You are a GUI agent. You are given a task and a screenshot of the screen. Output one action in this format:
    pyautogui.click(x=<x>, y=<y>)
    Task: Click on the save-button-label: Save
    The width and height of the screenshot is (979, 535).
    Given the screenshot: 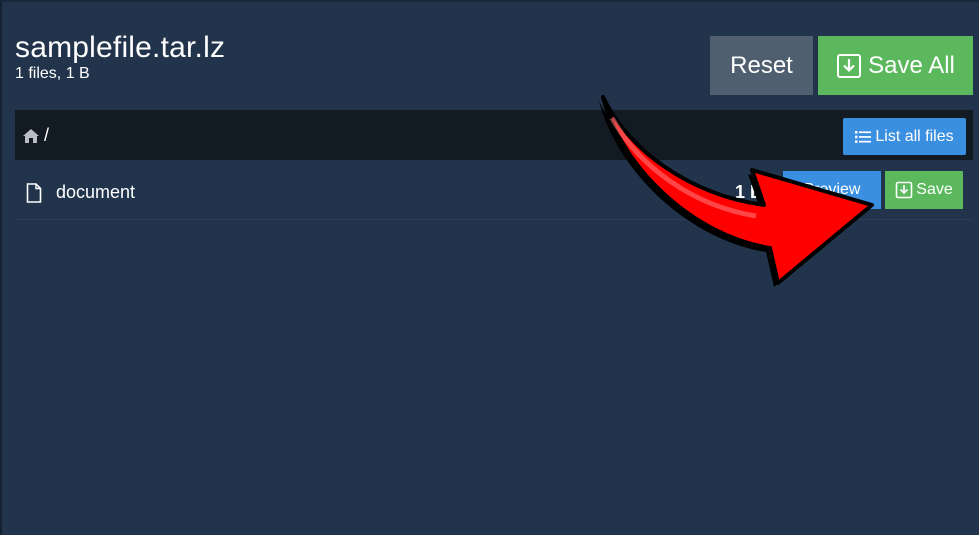 What is the action you would take?
    pyautogui.click(x=934, y=189)
    